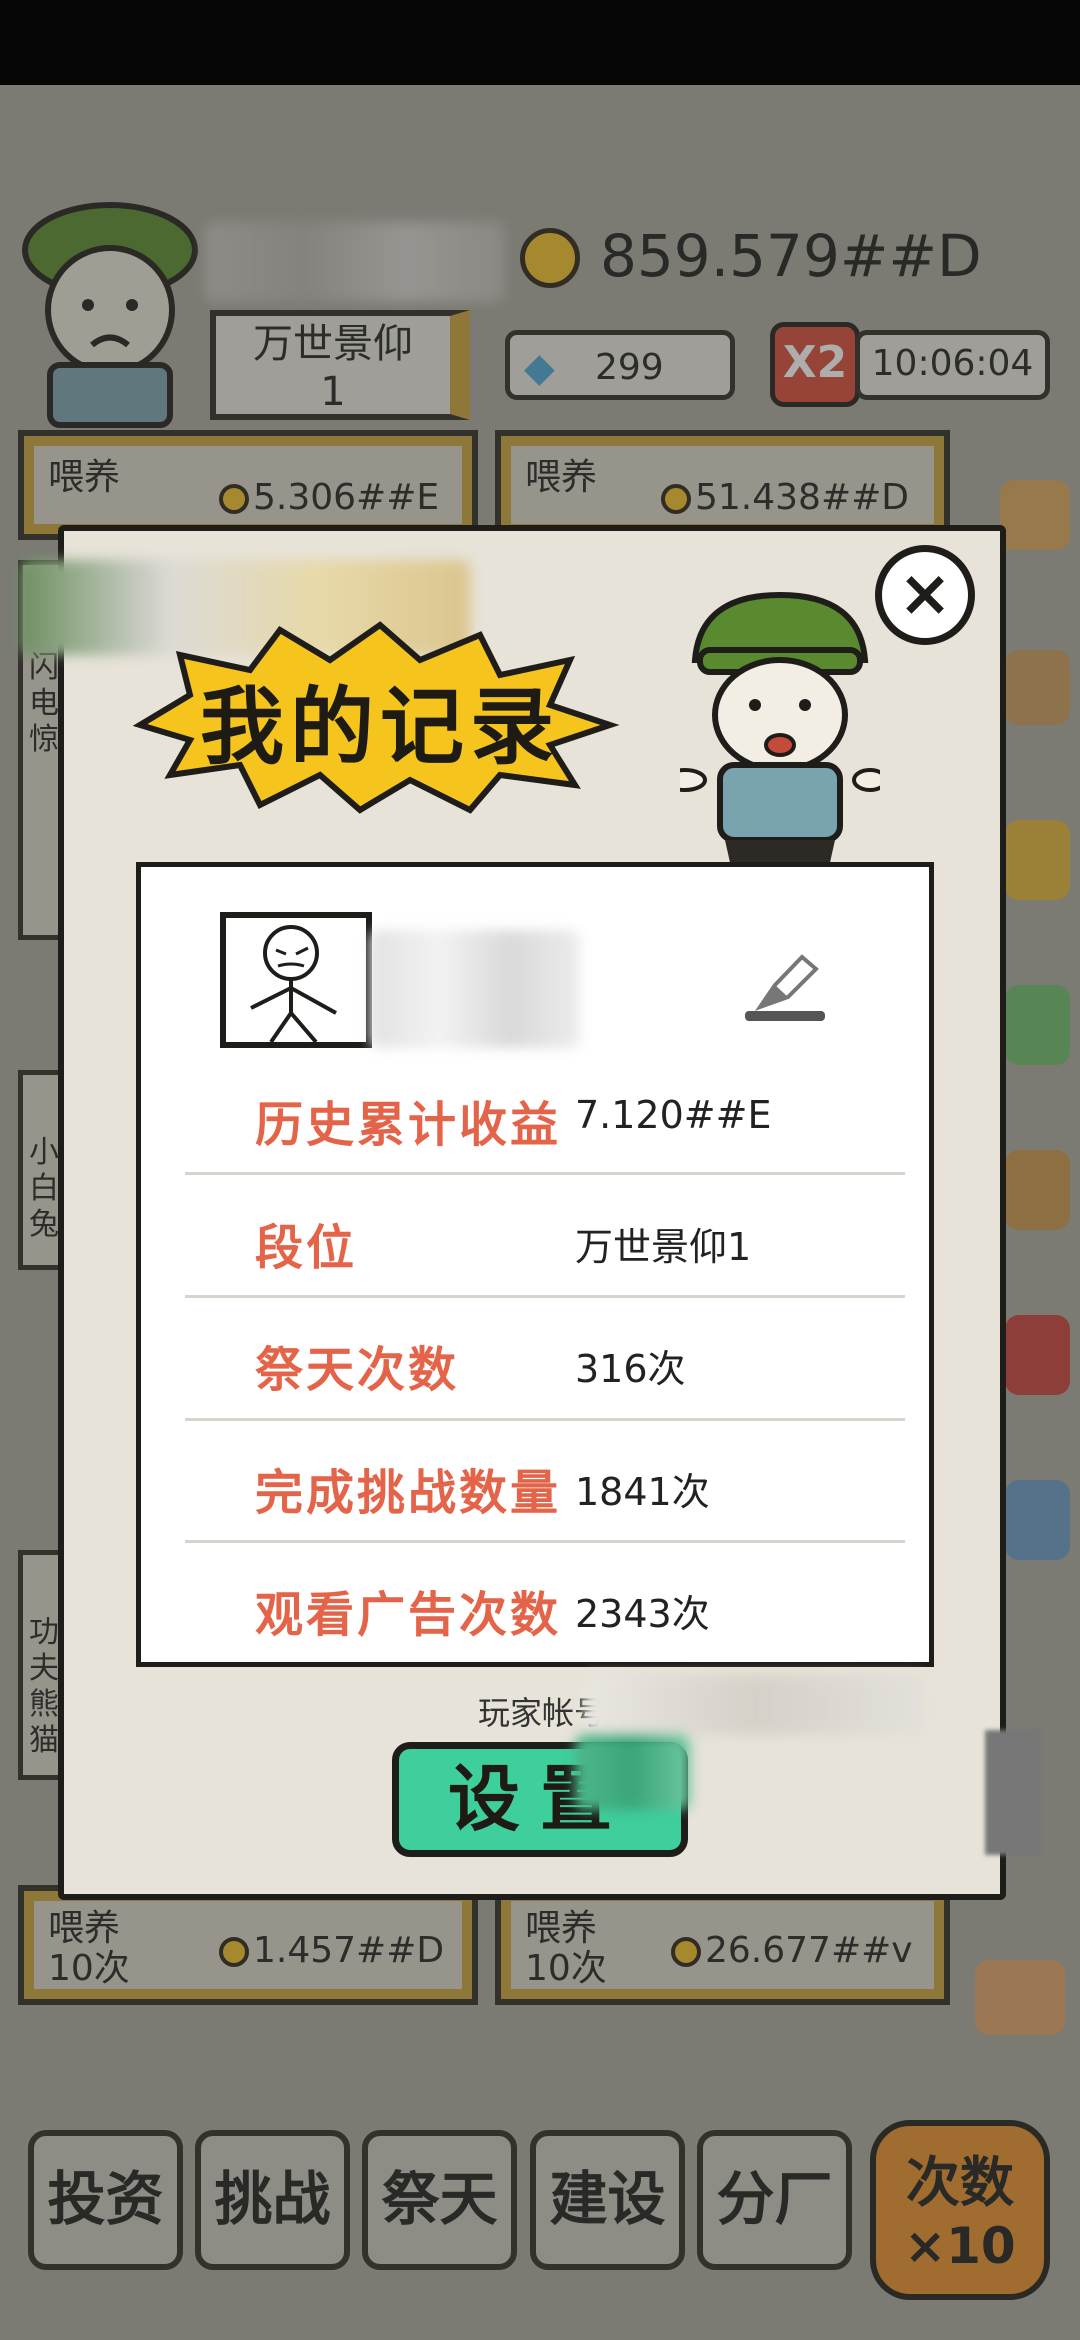  I want to click on stat-value: 316次, so click(630, 1369).